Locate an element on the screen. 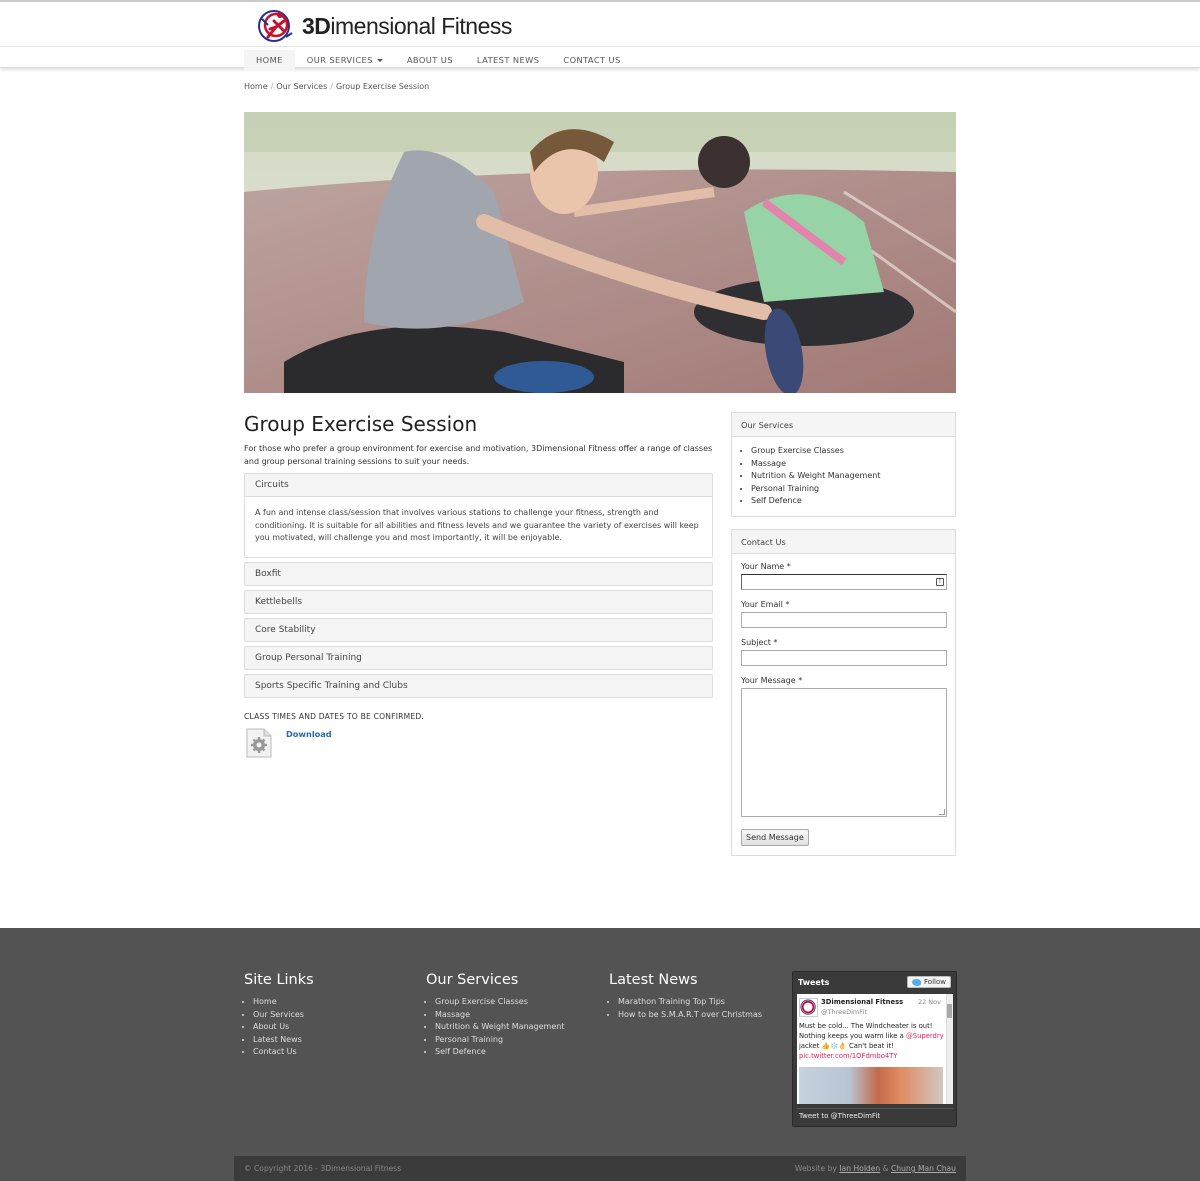 The width and height of the screenshot is (1200, 1181). email-label: Your Email * is located at coordinates (765, 604).